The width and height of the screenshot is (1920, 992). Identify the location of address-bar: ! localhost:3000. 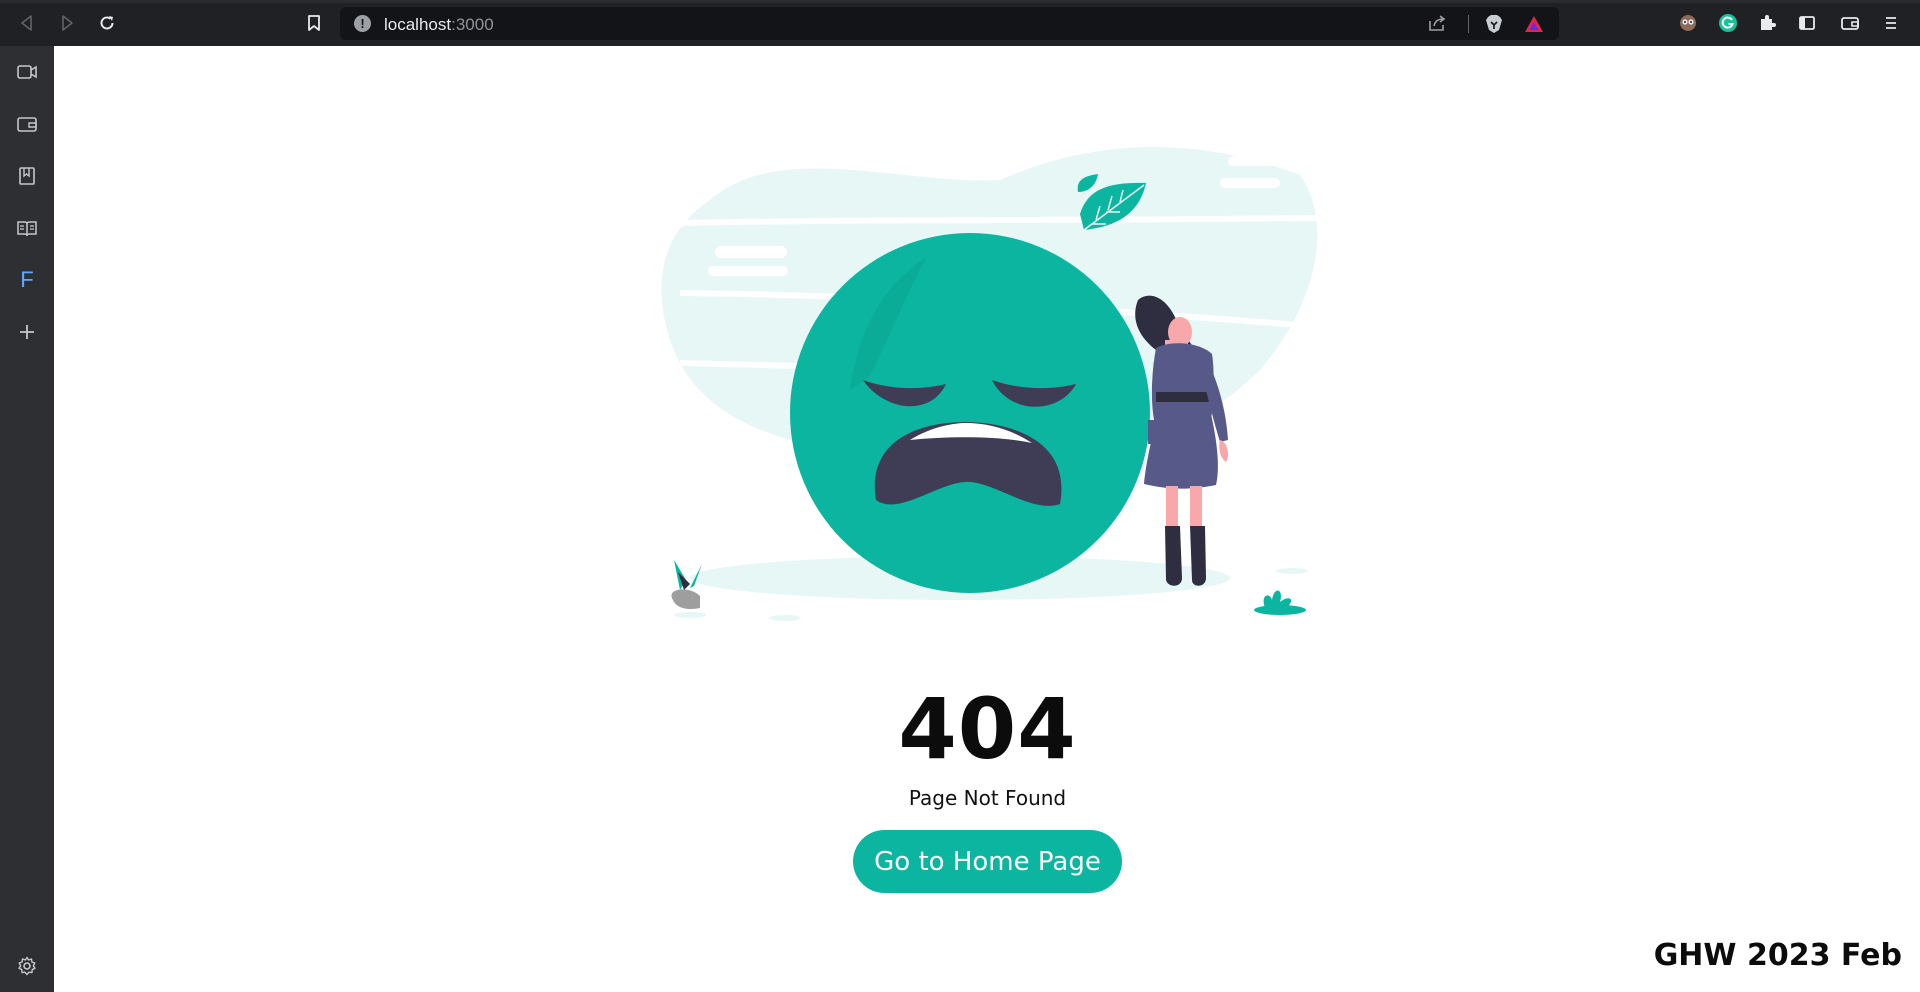
(949, 23).